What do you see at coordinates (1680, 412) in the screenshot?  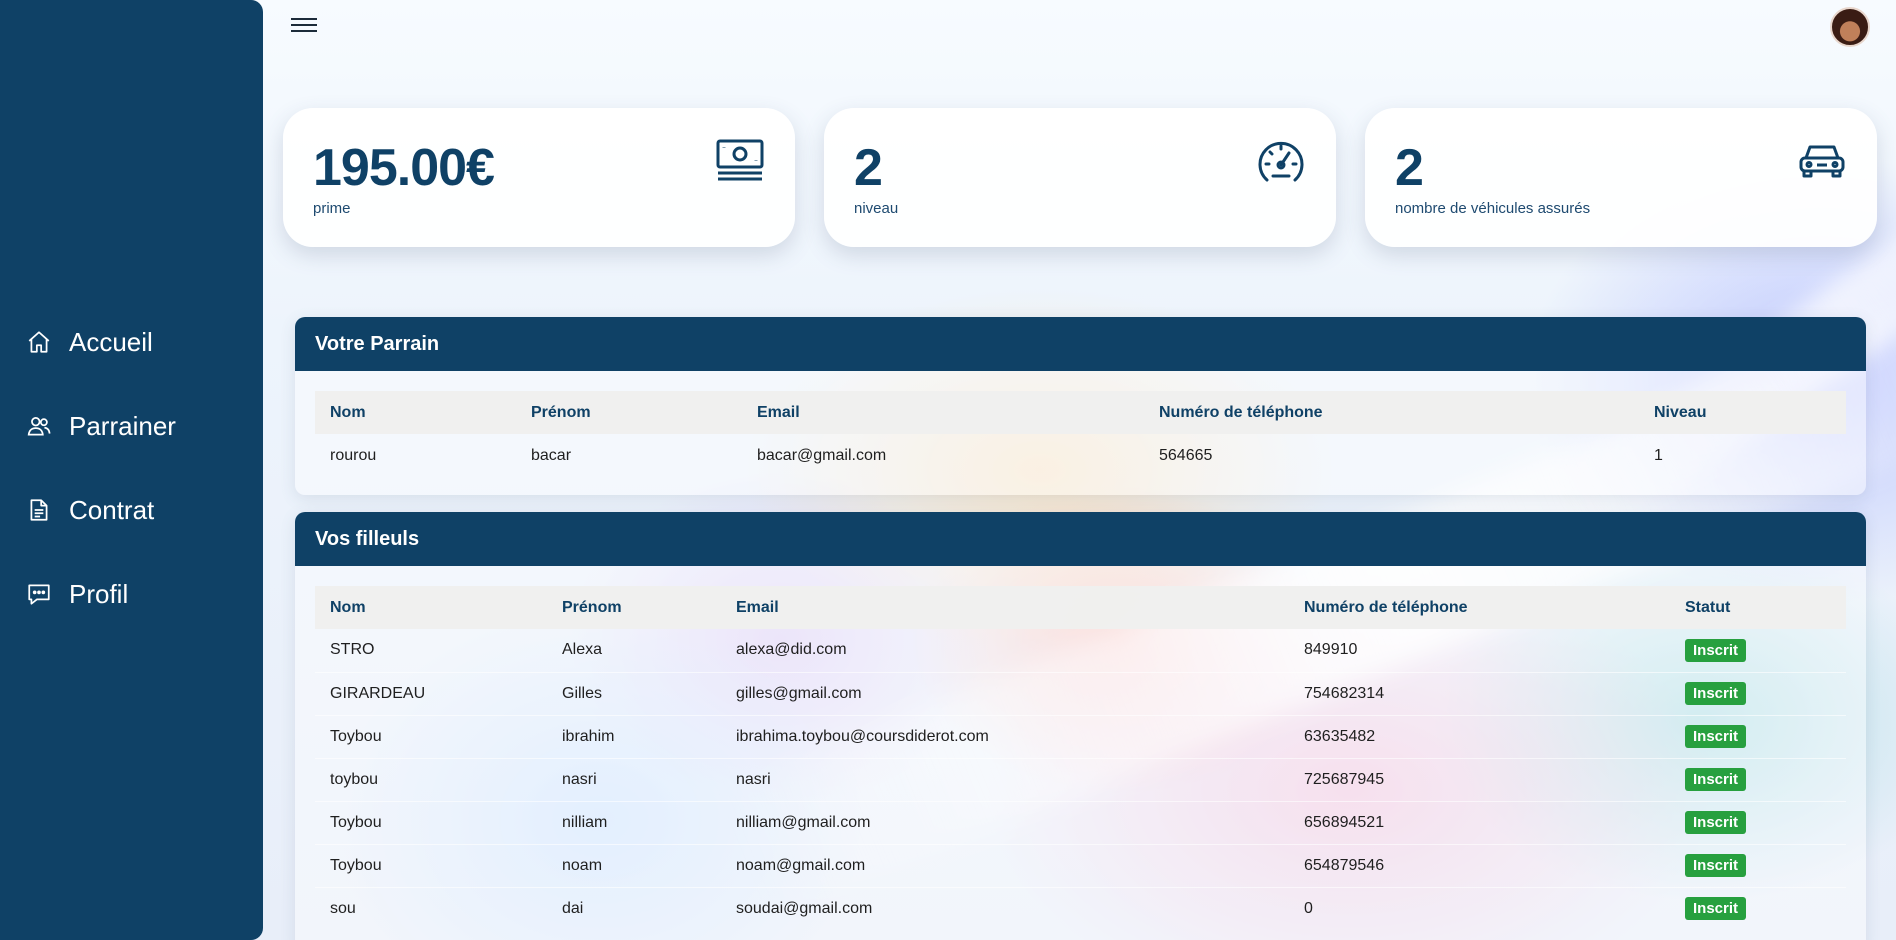 I see `column-header: Niveau` at bounding box center [1680, 412].